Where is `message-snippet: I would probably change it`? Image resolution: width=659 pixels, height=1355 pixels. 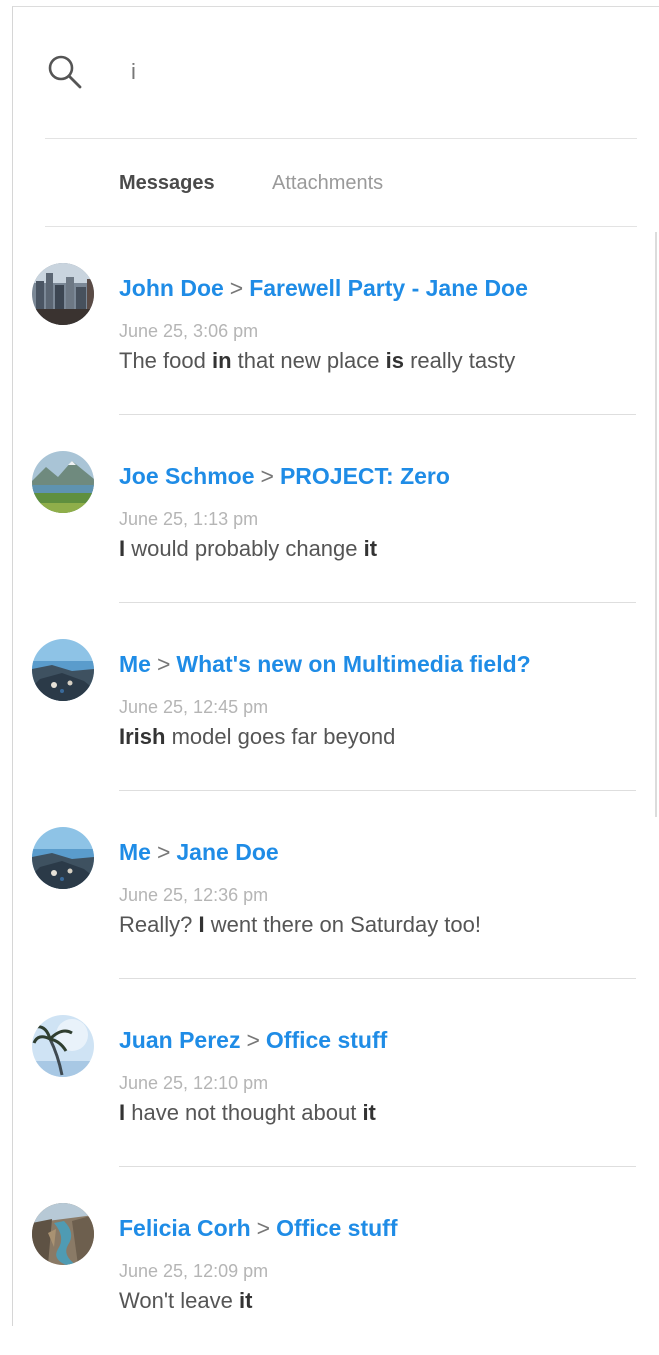 message-snippet: I would probably change it is located at coordinates (248, 549).